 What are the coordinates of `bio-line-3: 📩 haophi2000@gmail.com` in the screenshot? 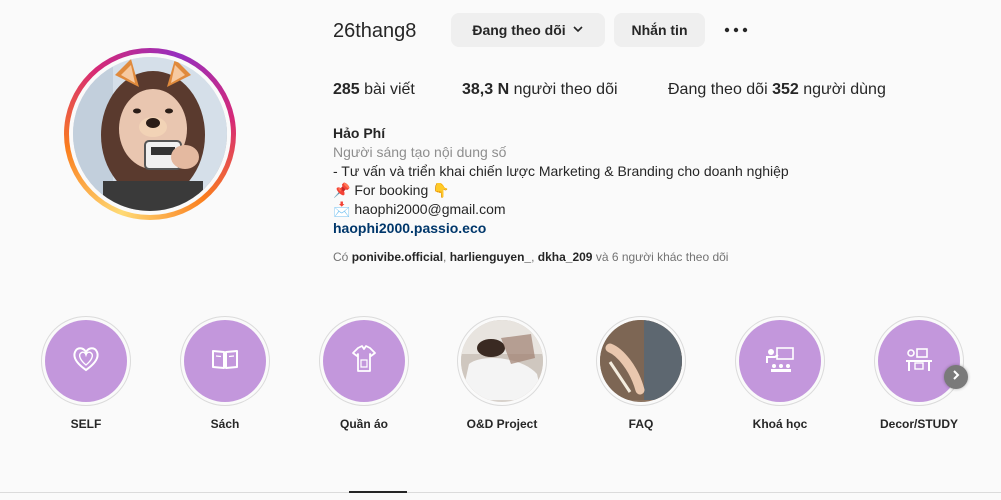 It's located at (561, 209).